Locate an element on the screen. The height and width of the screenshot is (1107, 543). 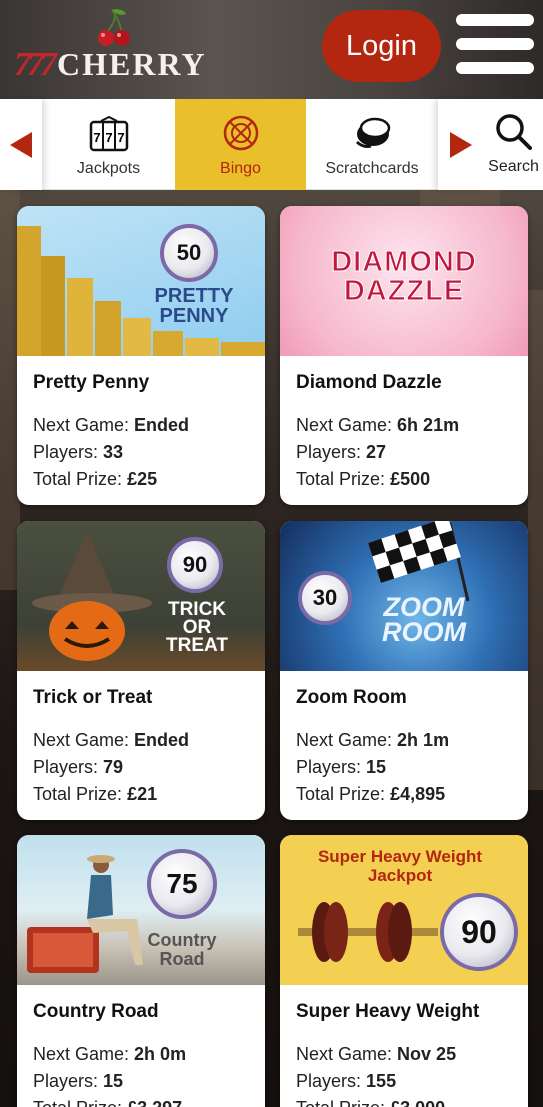
bingo-ball: 30 is located at coordinates (325, 598).